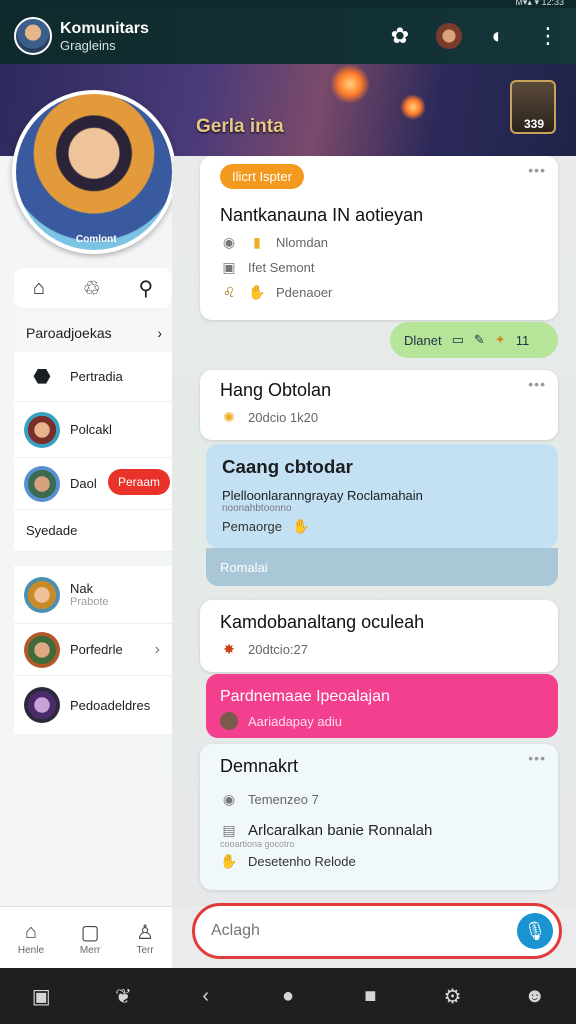 This screenshot has width=576, height=1024. I want to click on post-meta-row: ✋ Desetenho Relode, so click(379, 861).